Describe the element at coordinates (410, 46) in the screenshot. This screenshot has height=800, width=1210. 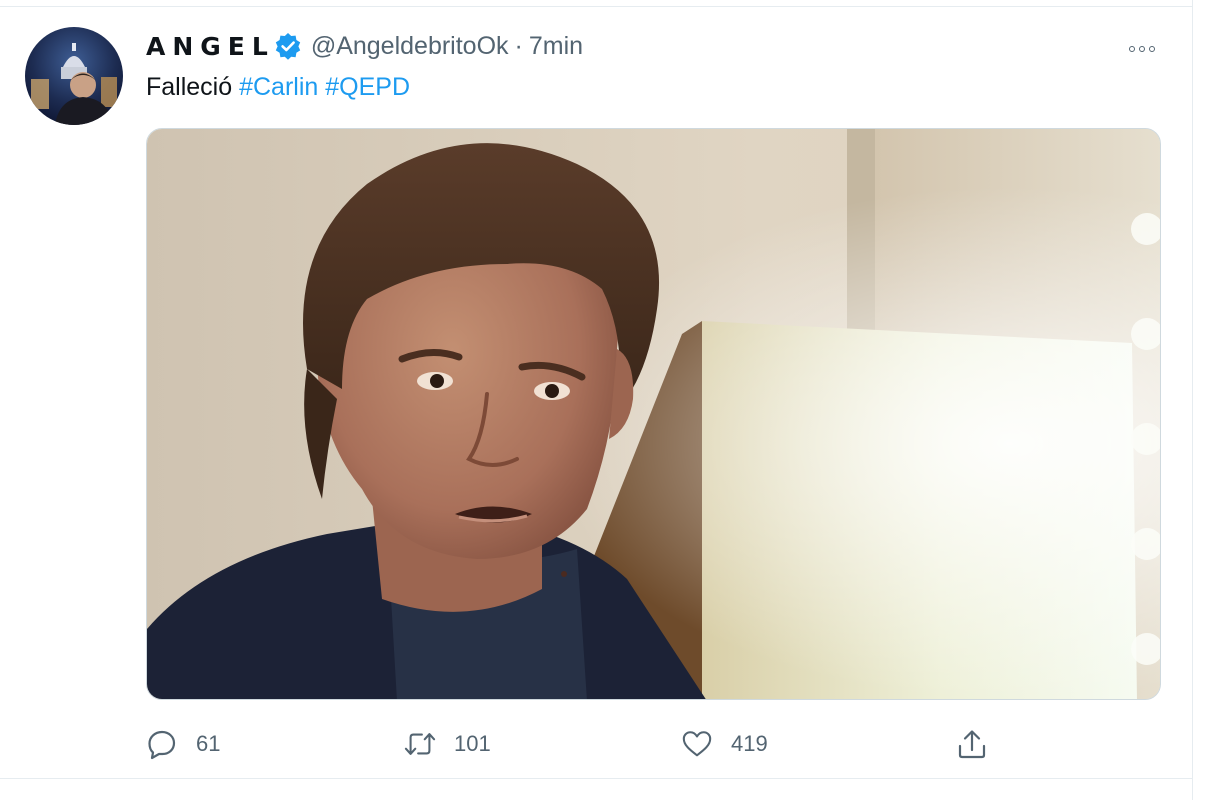
I see `author-handle: @AngeldebritoOk` at that location.